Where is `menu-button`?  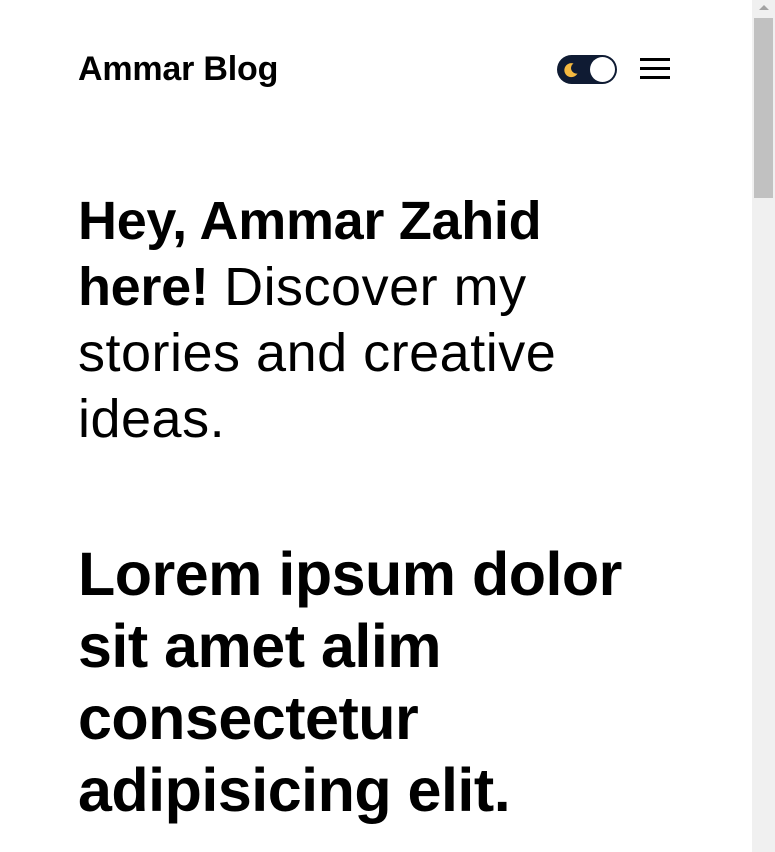 menu-button is located at coordinates (655, 69).